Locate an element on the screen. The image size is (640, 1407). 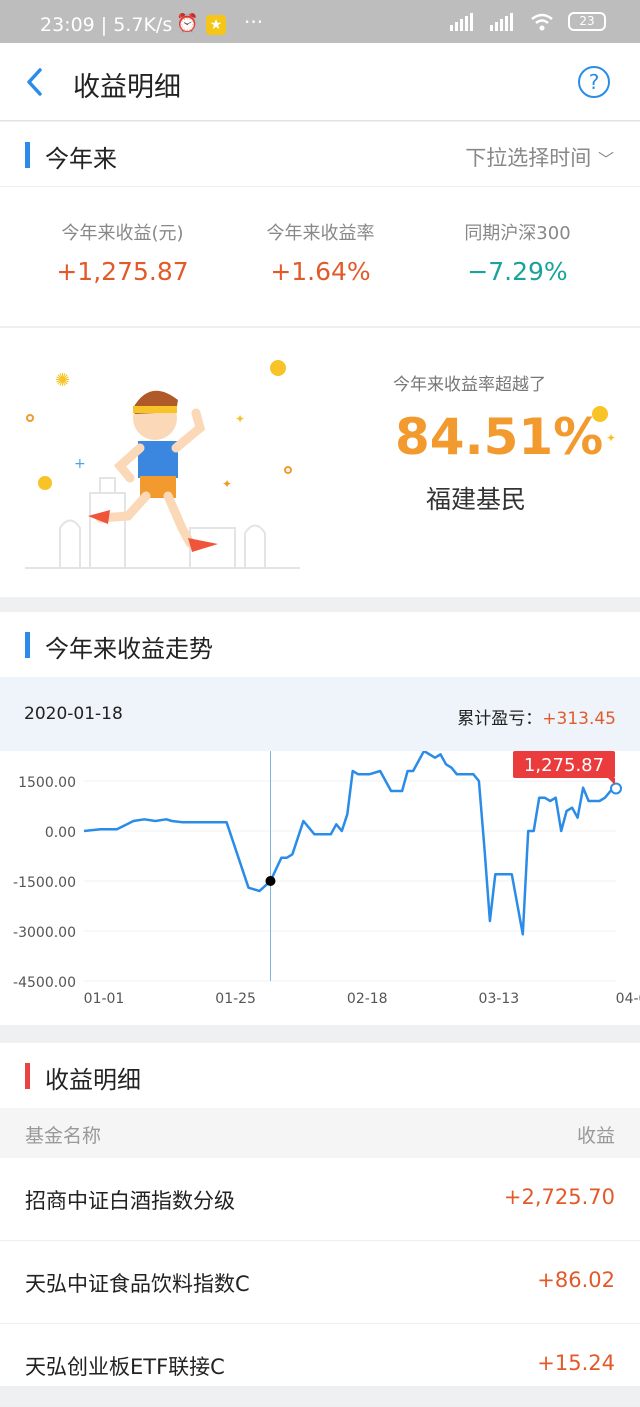
list-header: 基金名称 收益 is located at coordinates (320, 1133).